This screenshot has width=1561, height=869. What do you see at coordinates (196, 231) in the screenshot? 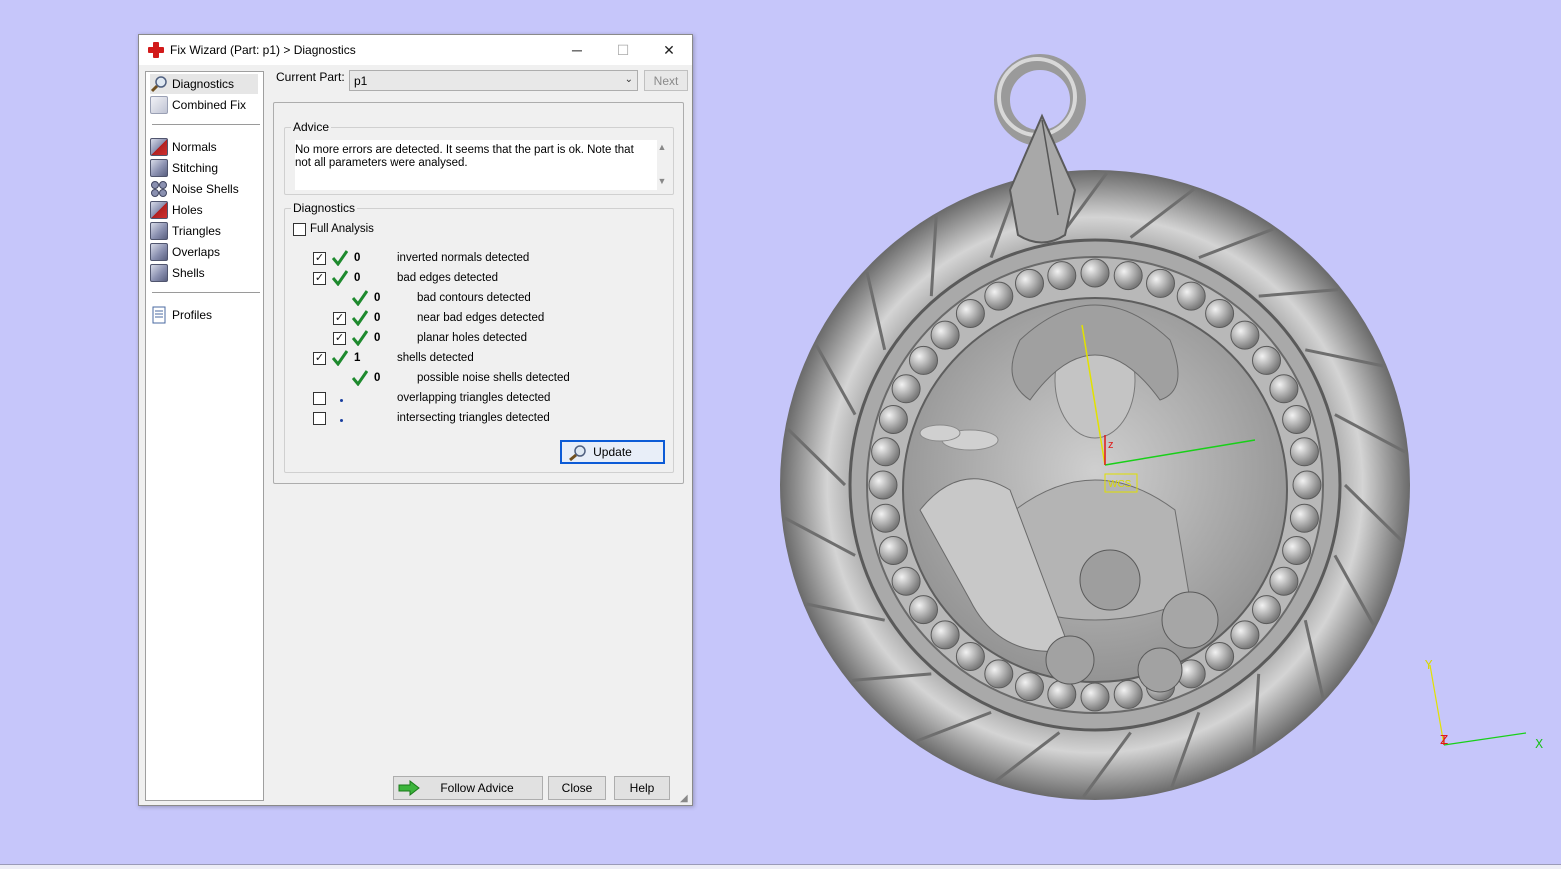
I see `sidebar-item-label: Triangles` at bounding box center [196, 231].